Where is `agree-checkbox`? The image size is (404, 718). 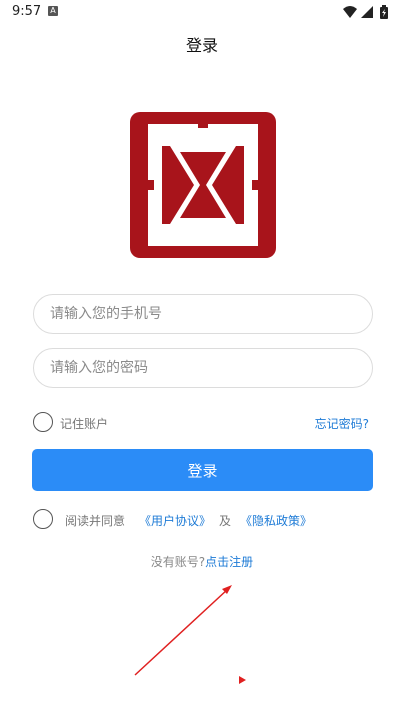 agree-checkbox is located at coordinates (43, 519).